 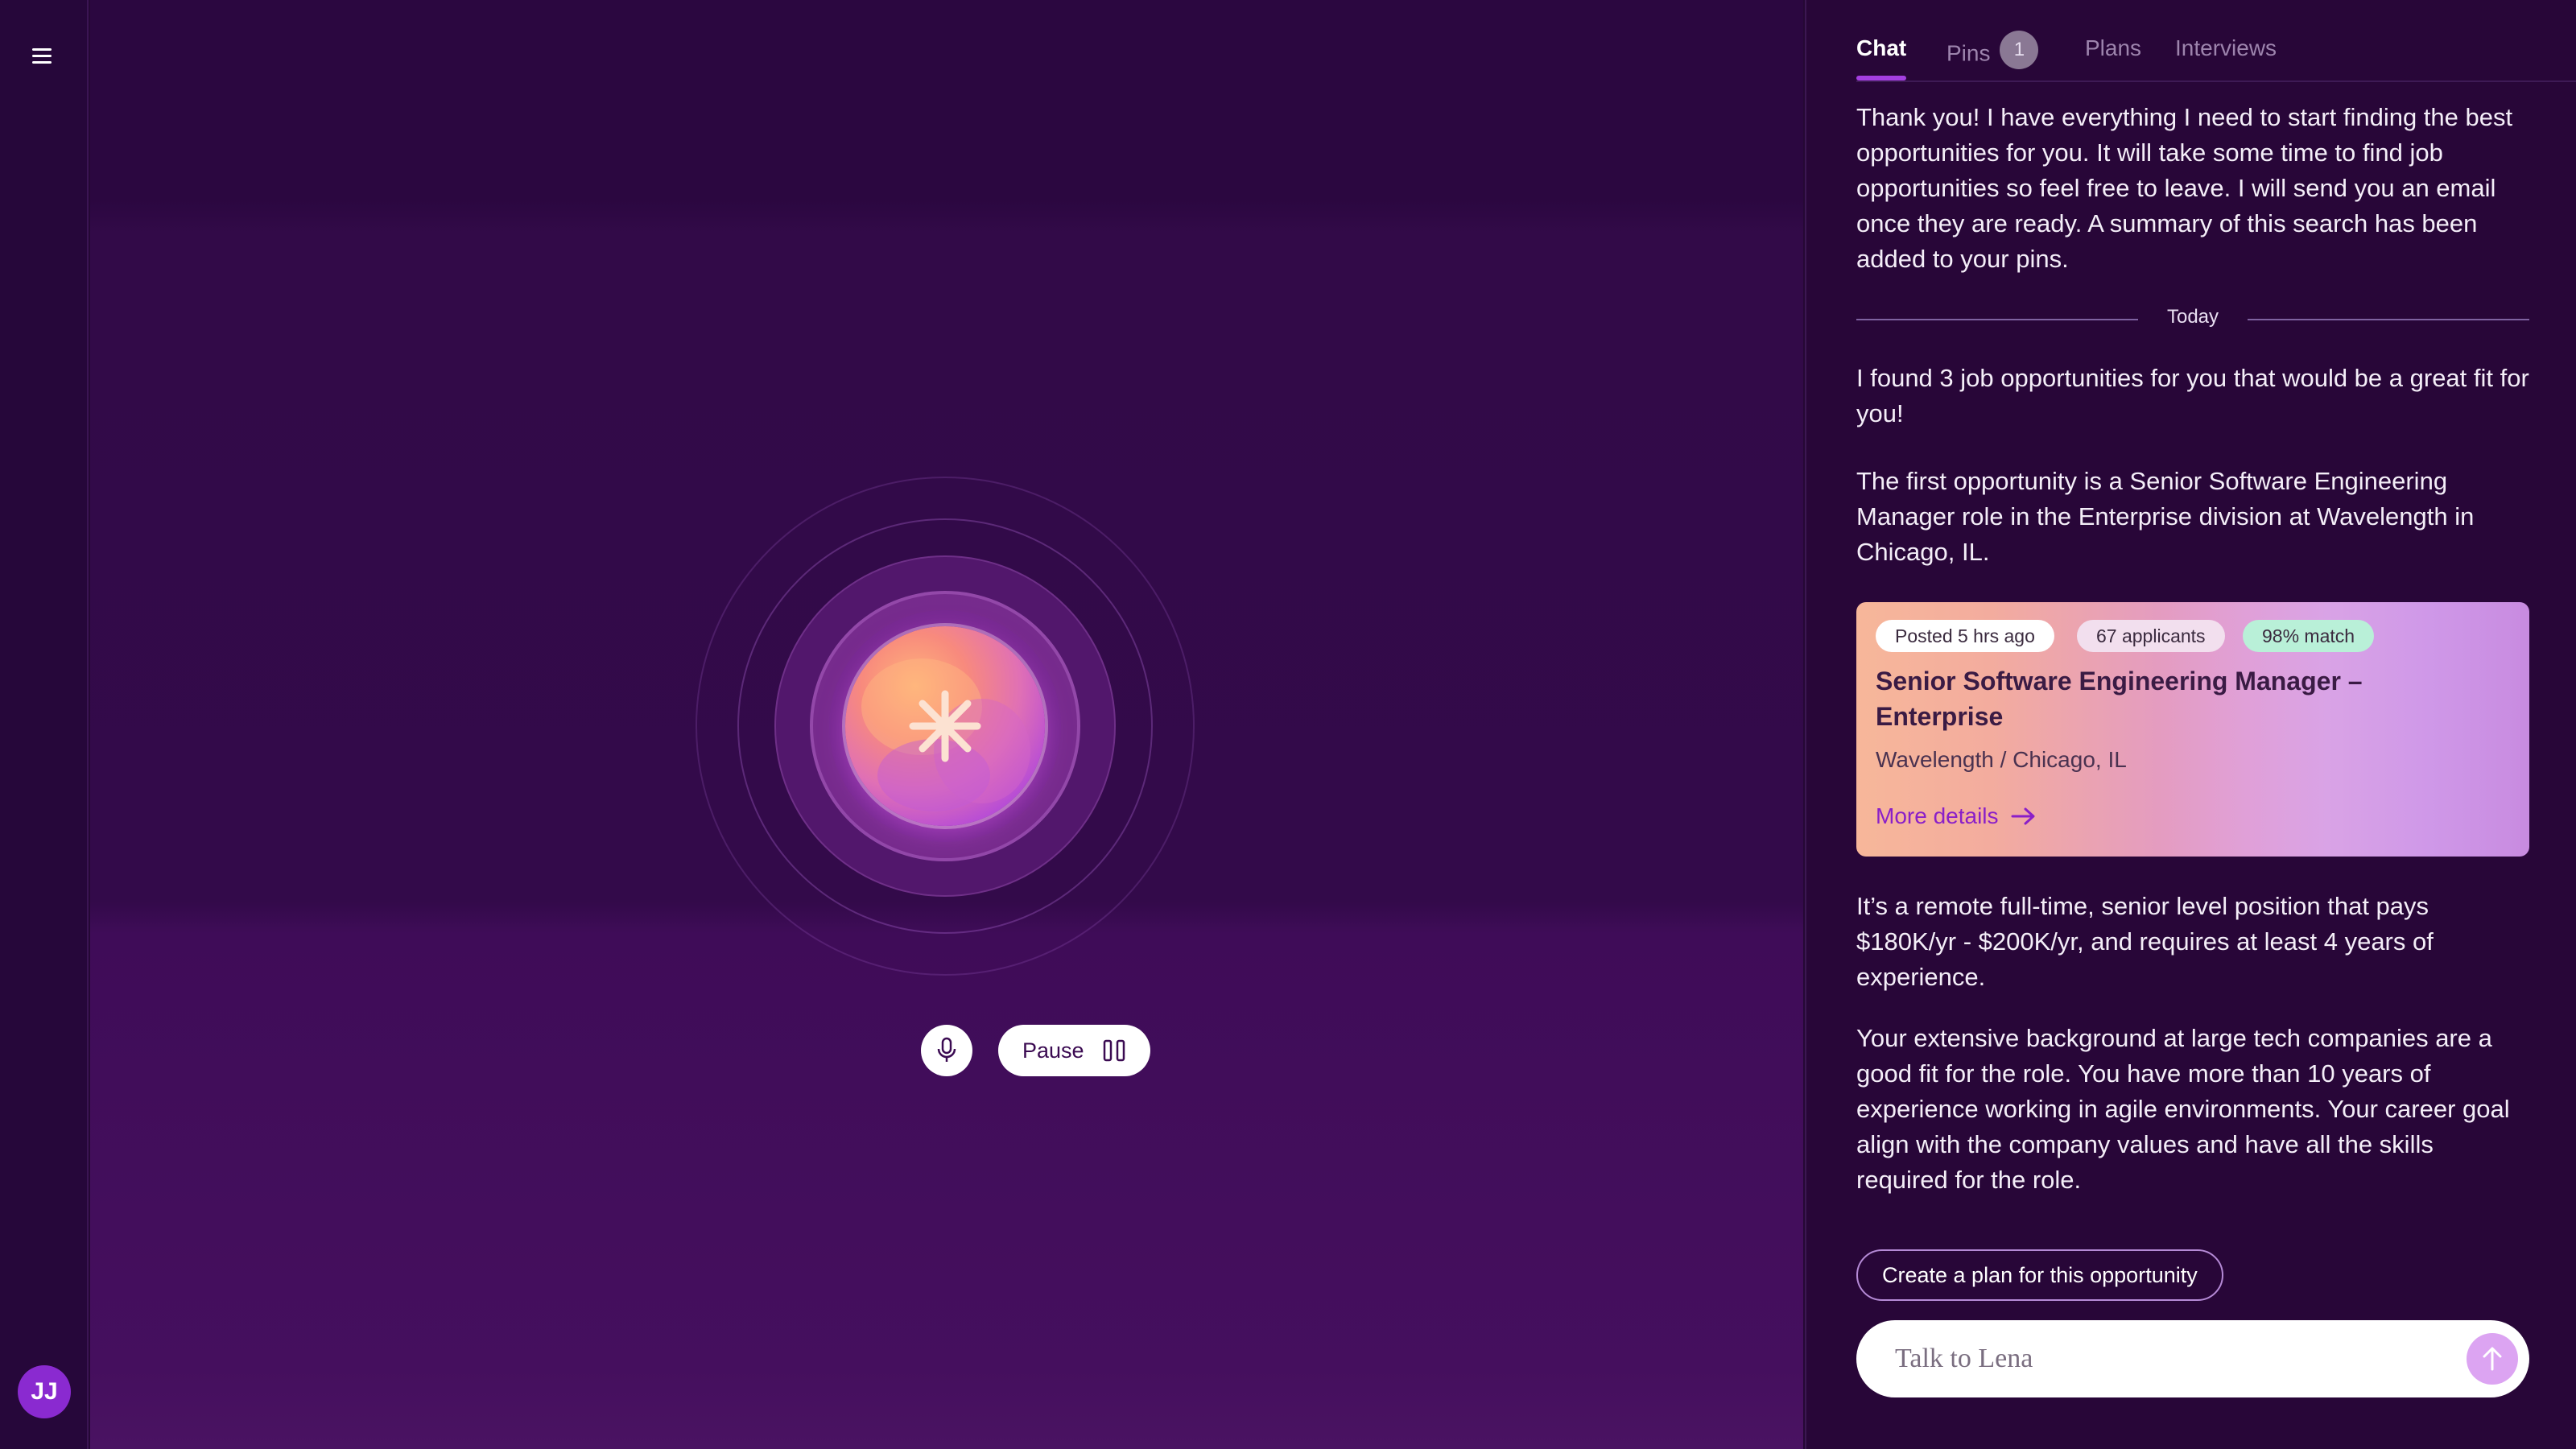 I want to click on job-company-location: Wavelength / Chicago, IL, so click(x=2001, y=759).